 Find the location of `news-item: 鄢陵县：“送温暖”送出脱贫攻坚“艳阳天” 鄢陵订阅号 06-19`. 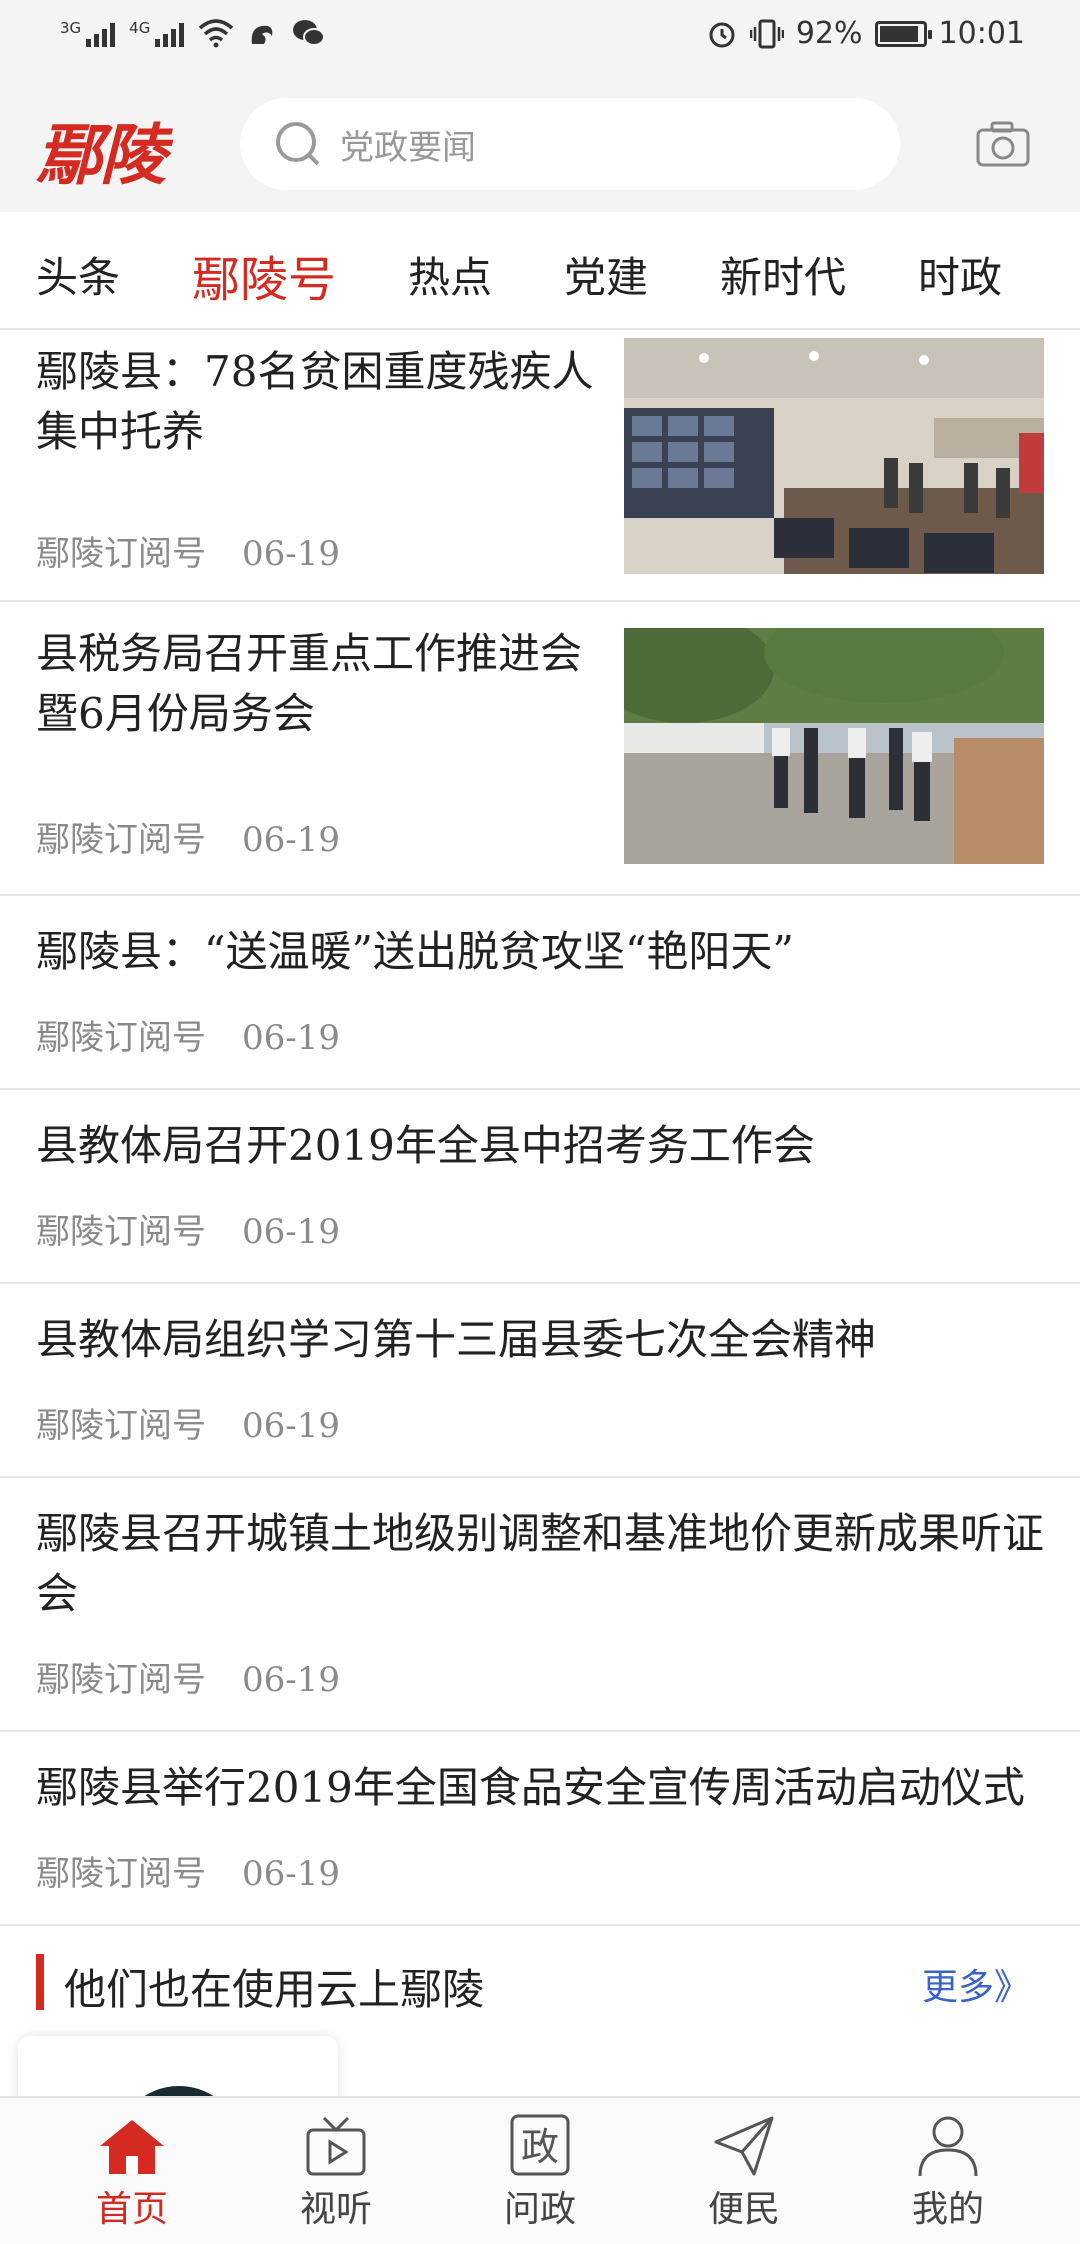

news-item: 鄢陵县：“送温暖”送出脱贫攻坚“艳阳天” 鄢陵订阅号 06-19 is located at coordinates (540, 993).